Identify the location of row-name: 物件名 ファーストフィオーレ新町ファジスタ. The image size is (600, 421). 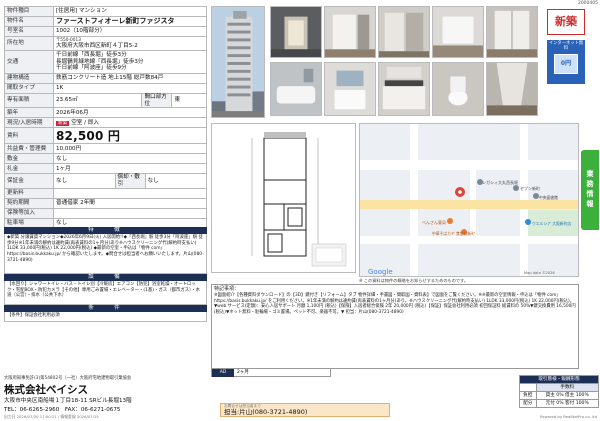
(105, 21).